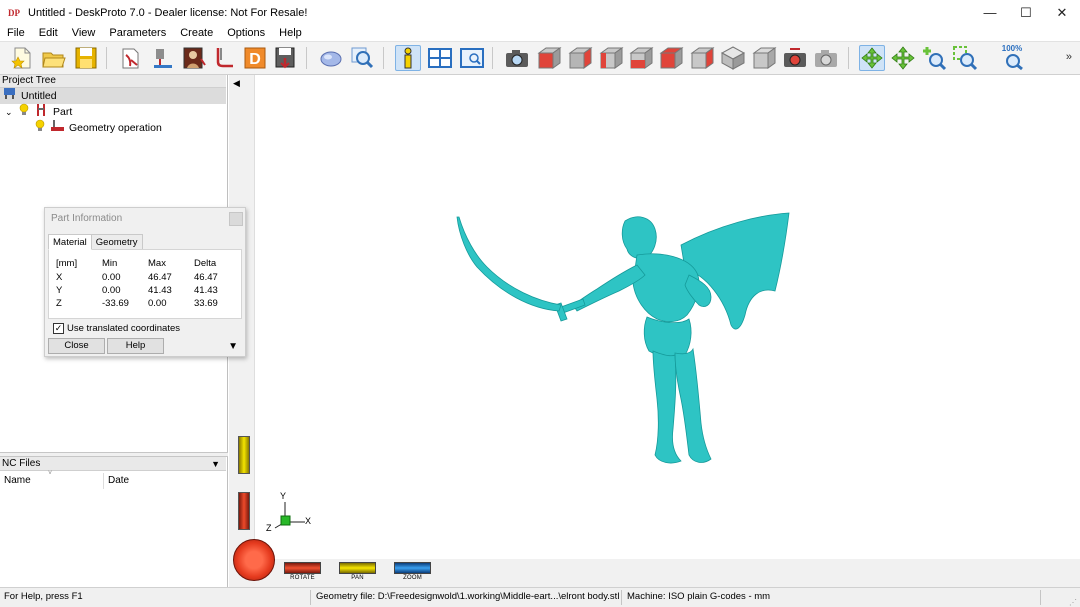  What do you see at coordinates (236, 83) in the screenshot?
I see `collapse-left-icon: ◀` at bounding box center [236, 83].